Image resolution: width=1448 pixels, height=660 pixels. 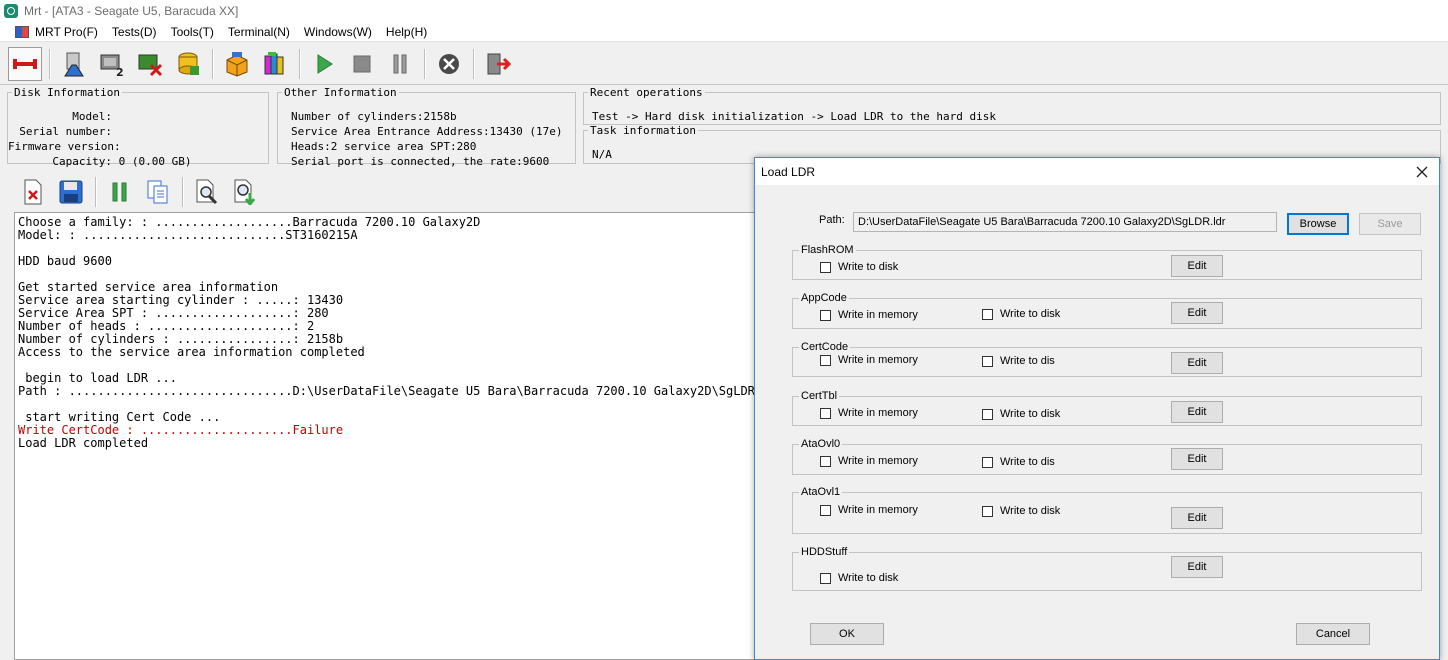 I want to click on certcode-edit-button: Edit, so click(x=1197, y=363).